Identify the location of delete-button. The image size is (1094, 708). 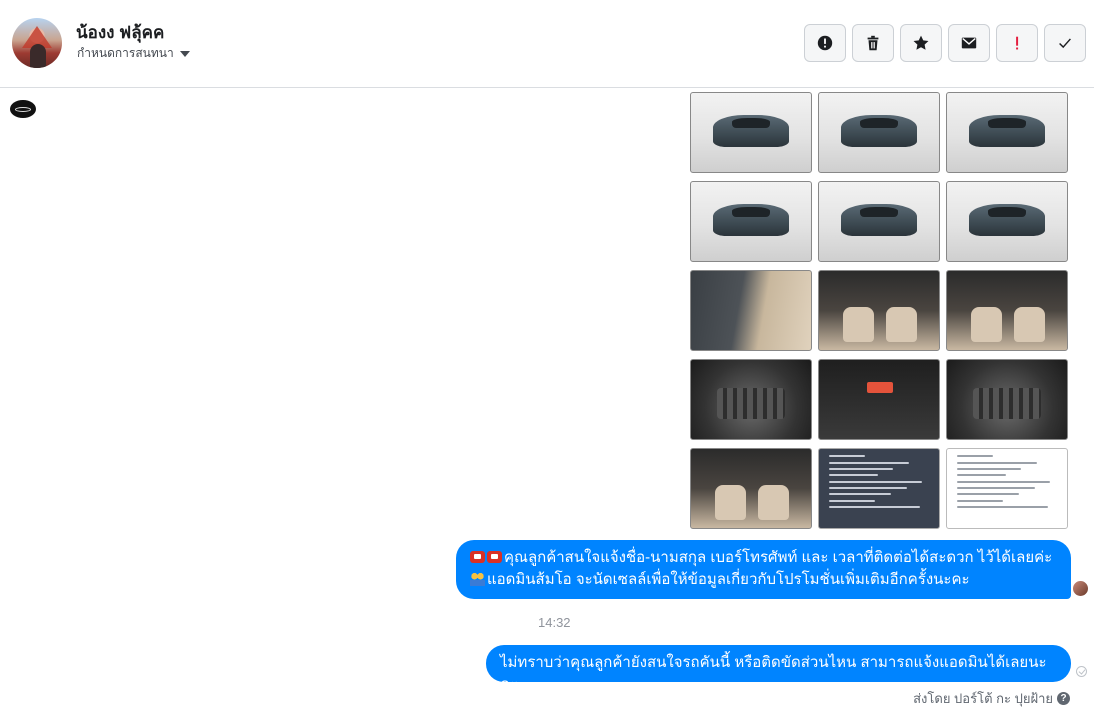
(873, 43).